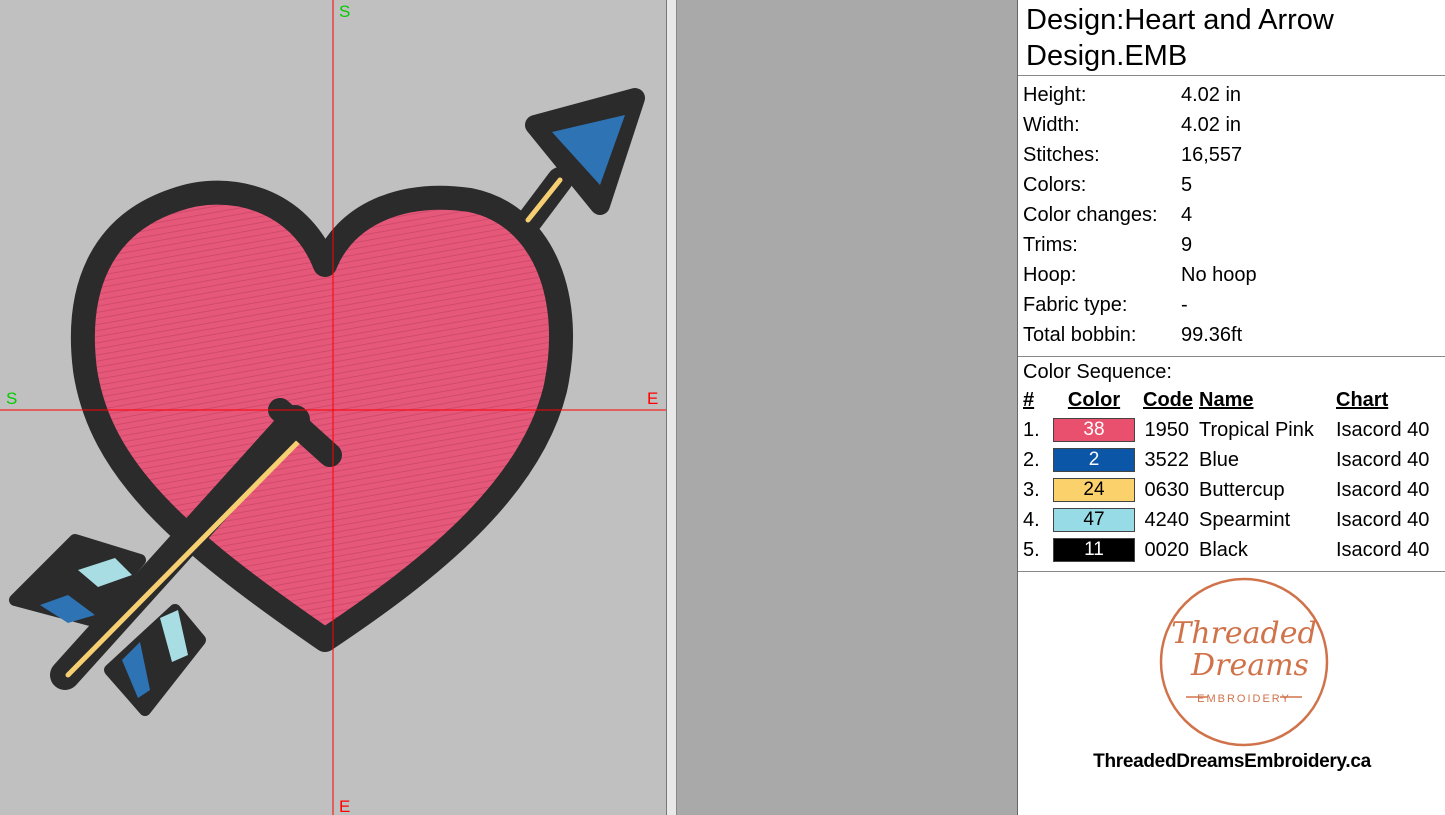 This screenshot has height=815, width=1445. I want to click on prop-label: Total bobbin:, so click(1080, 334).